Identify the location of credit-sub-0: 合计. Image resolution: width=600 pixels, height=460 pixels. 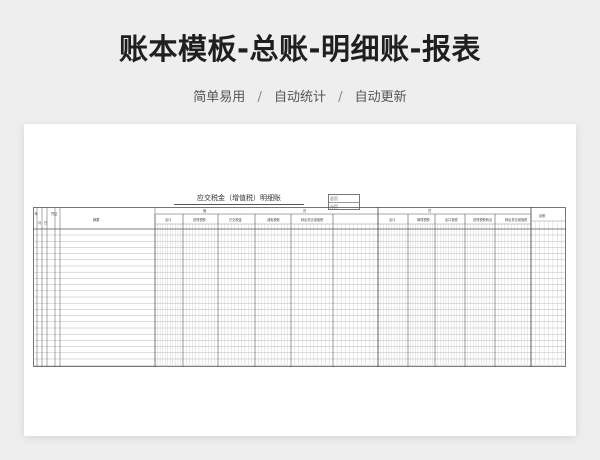
(392, 219).